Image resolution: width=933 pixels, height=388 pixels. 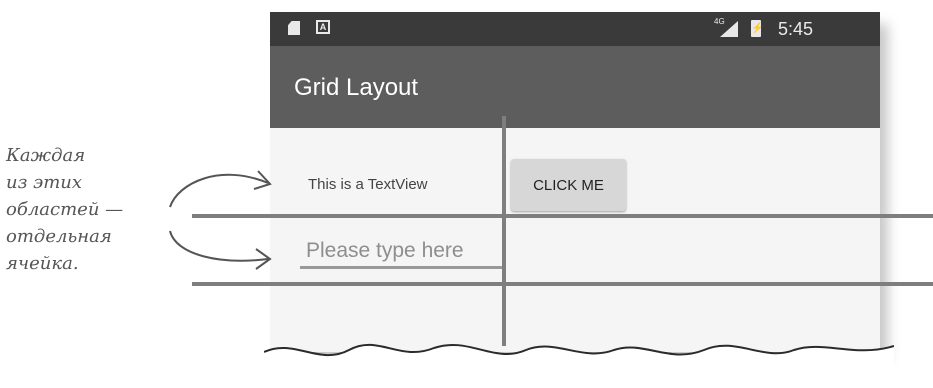 I want to click on annotation-line: ячейка., so click(x=42, y=263).